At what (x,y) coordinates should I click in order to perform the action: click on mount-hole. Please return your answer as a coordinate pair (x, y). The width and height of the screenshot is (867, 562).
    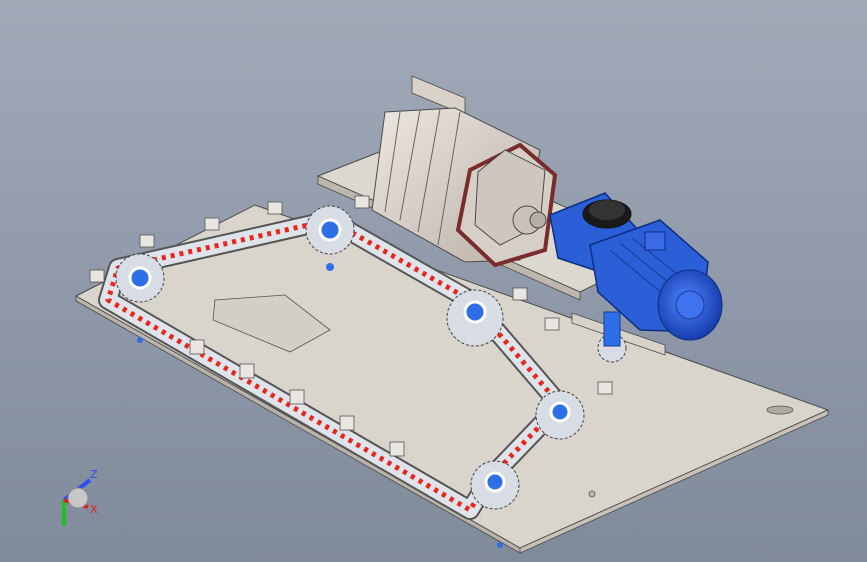
    Looking at the image, I should click on (592, 494).